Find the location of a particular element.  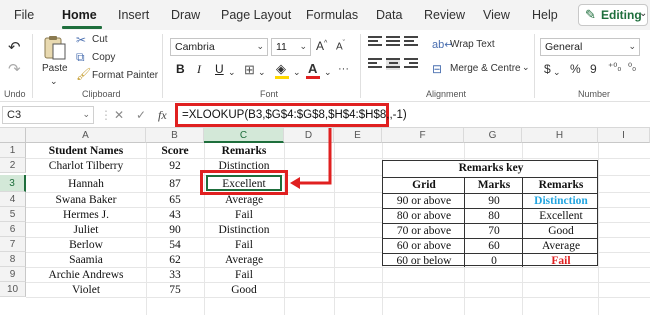

key-header-remarks: Remarks is located at coordinates (561, 185).